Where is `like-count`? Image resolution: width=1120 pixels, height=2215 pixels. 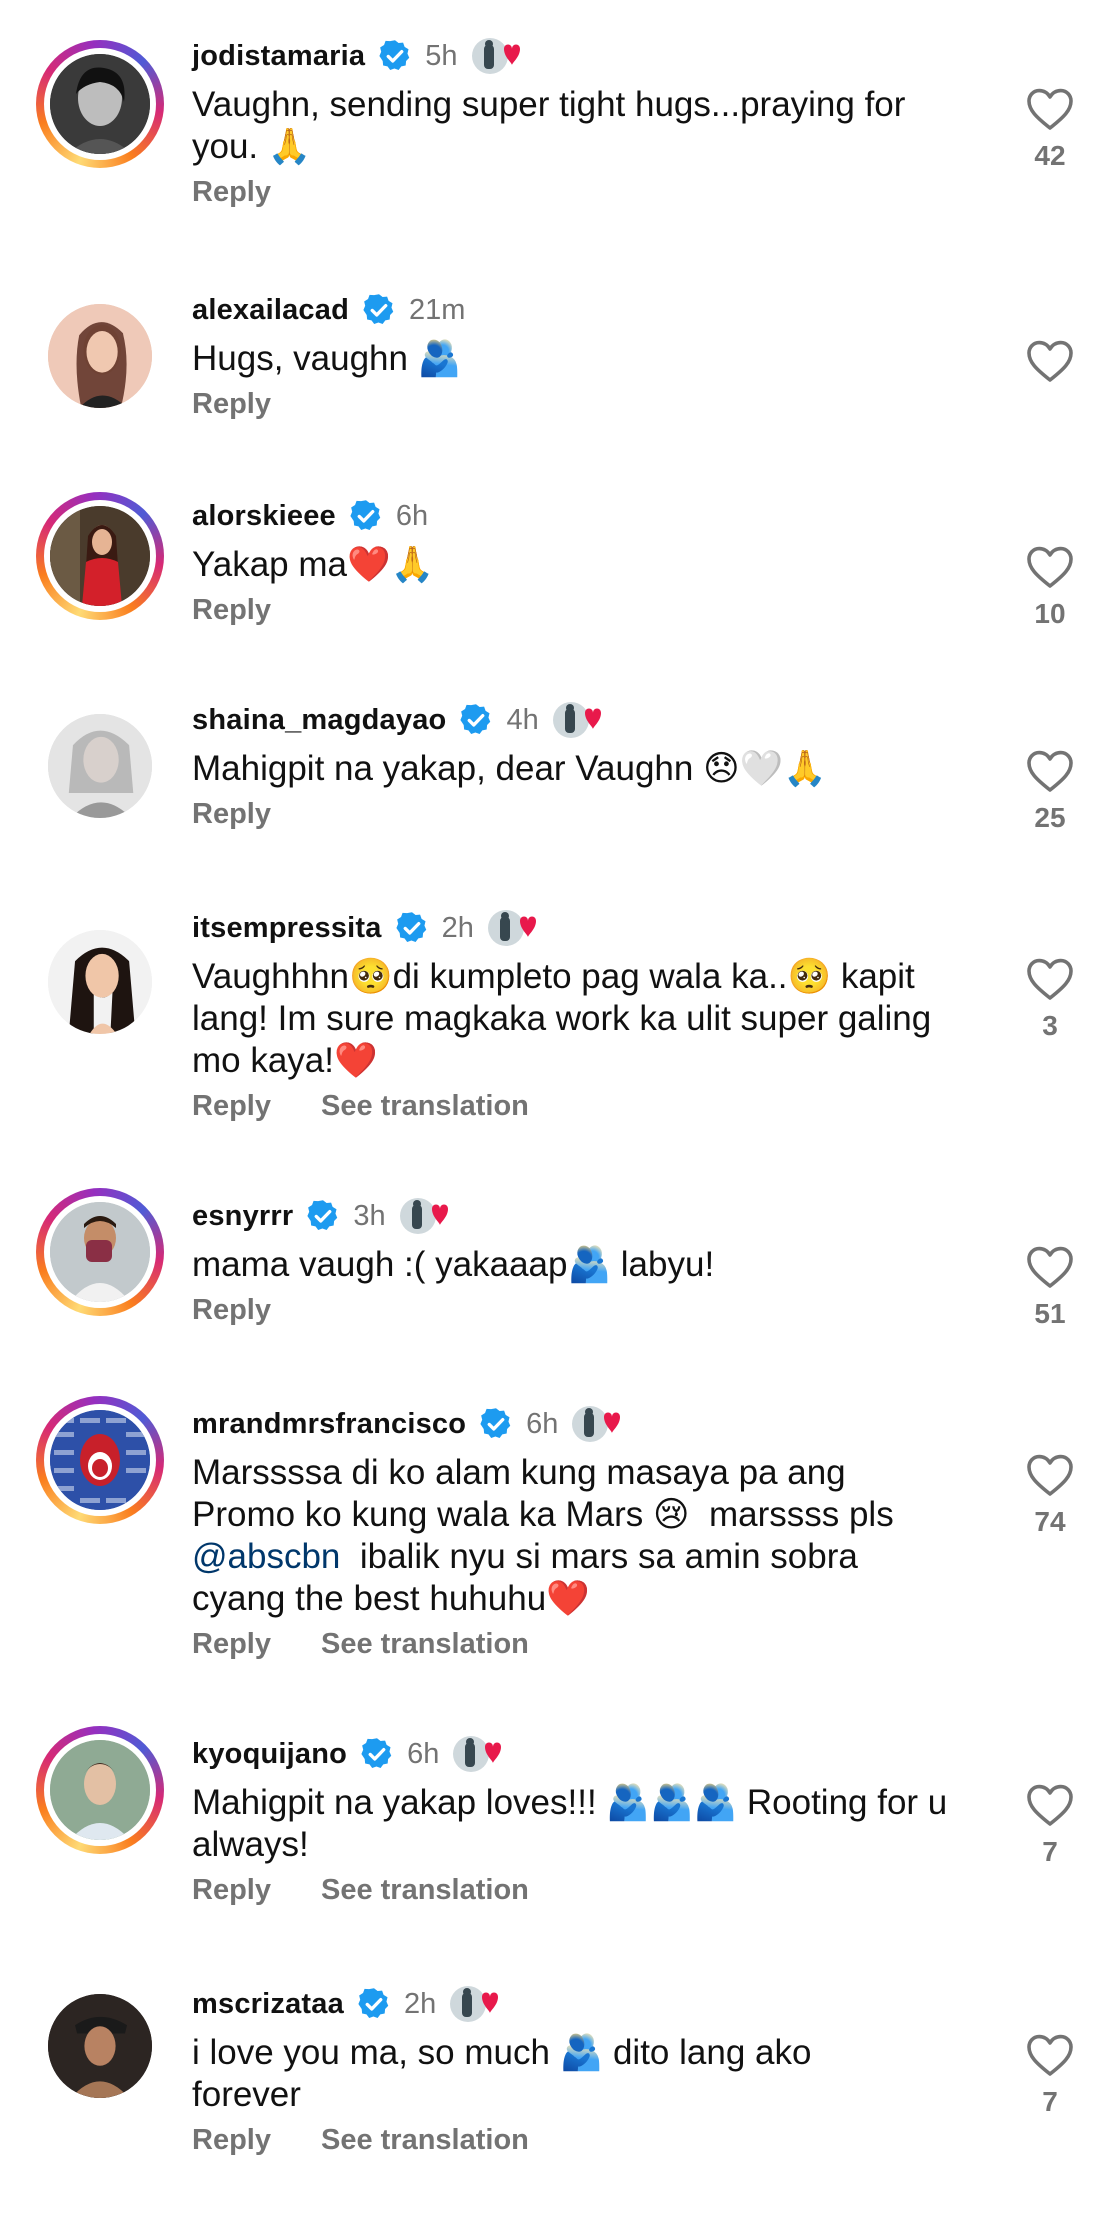
like-count is located at coordinates (1050, 408).